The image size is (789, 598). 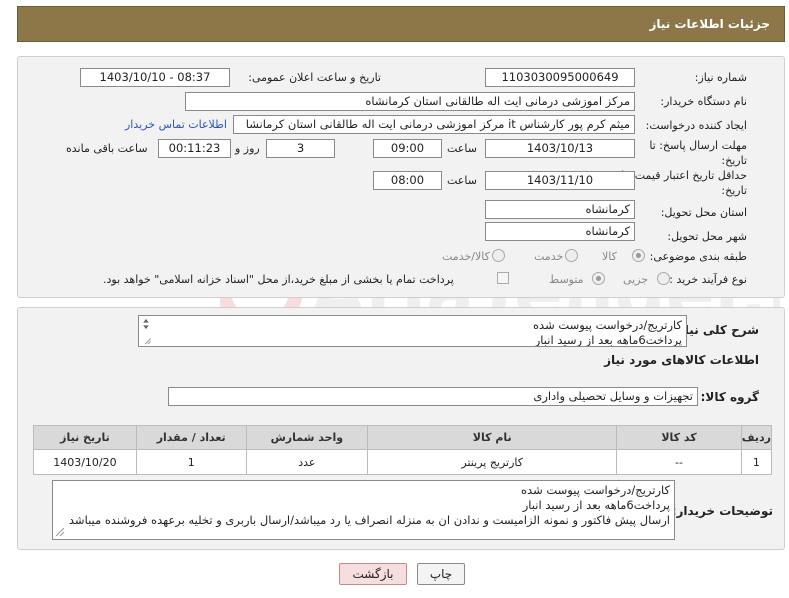 What do you see at coordinates (681, 360) in the screenshot?
I see `goods-section-title: اطلاعات کالاهای مورد نیاز` at bounding box center [681, 360].